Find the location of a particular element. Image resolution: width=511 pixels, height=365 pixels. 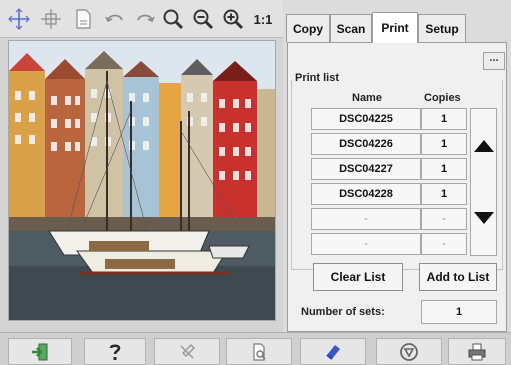

row-name-cell: DSC04227 is located at coordinates (366, 169).